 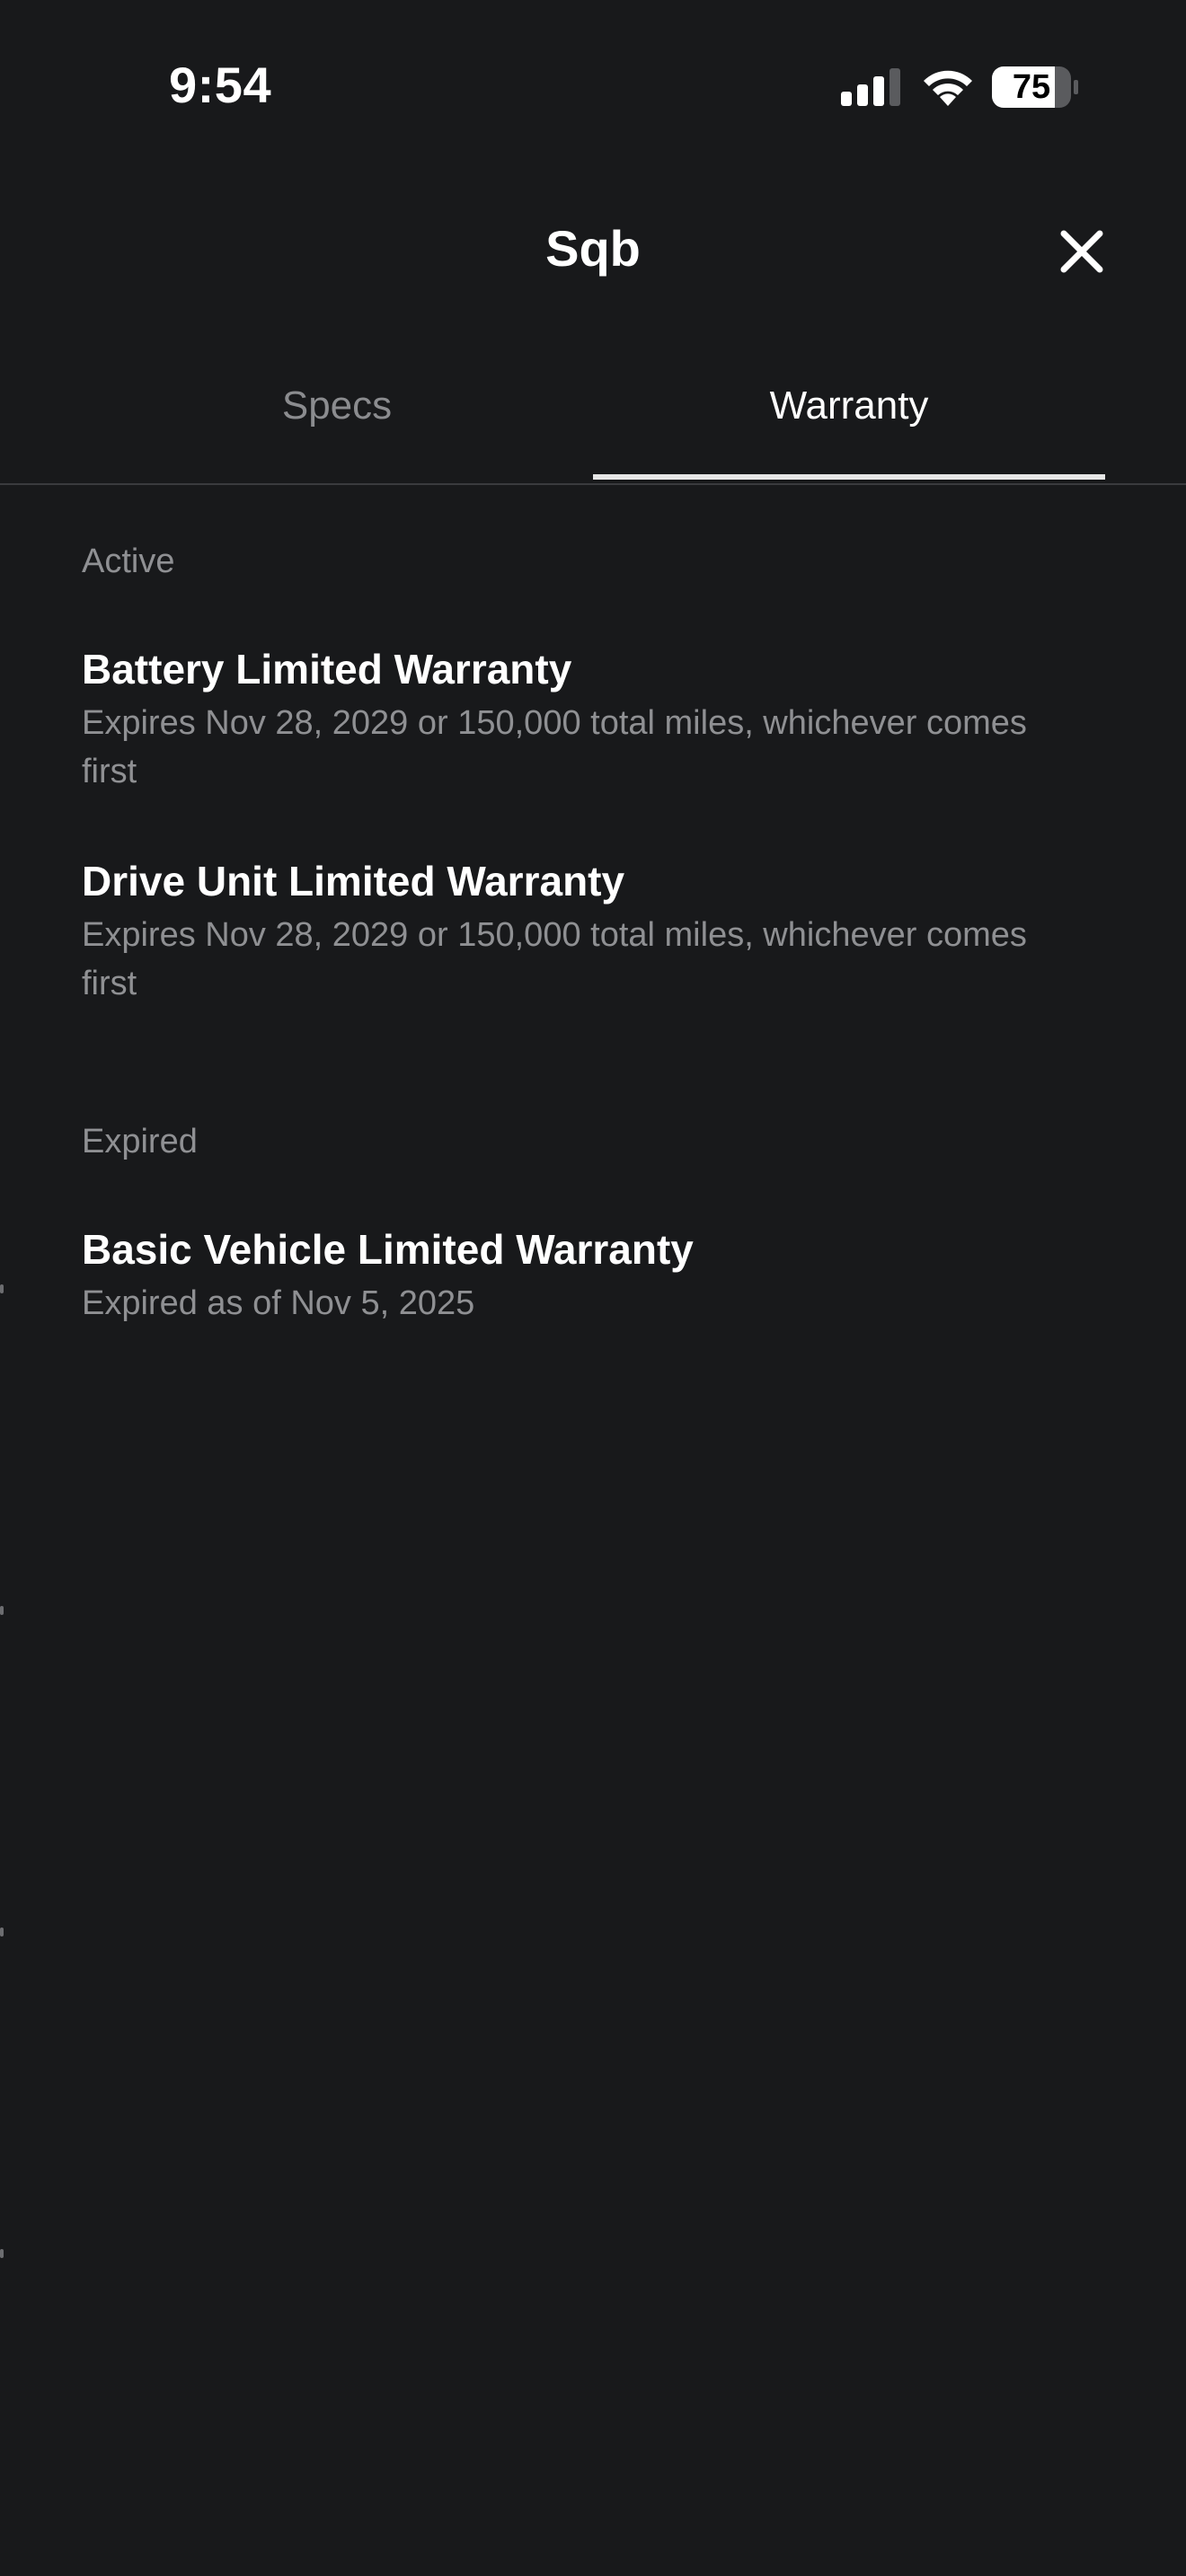 I want to click on section-label-active: Active, so click(x=128, y=561).